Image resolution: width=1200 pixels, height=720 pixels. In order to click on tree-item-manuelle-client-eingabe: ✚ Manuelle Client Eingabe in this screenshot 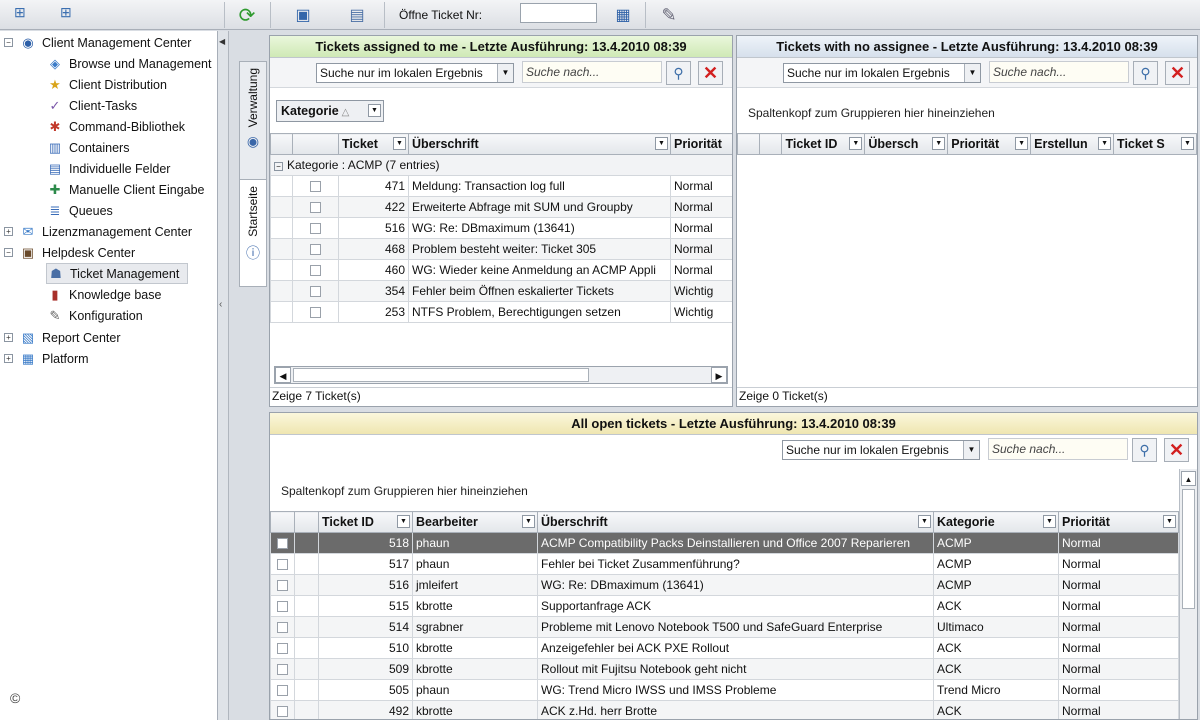, I will do `click(125, 189)`.